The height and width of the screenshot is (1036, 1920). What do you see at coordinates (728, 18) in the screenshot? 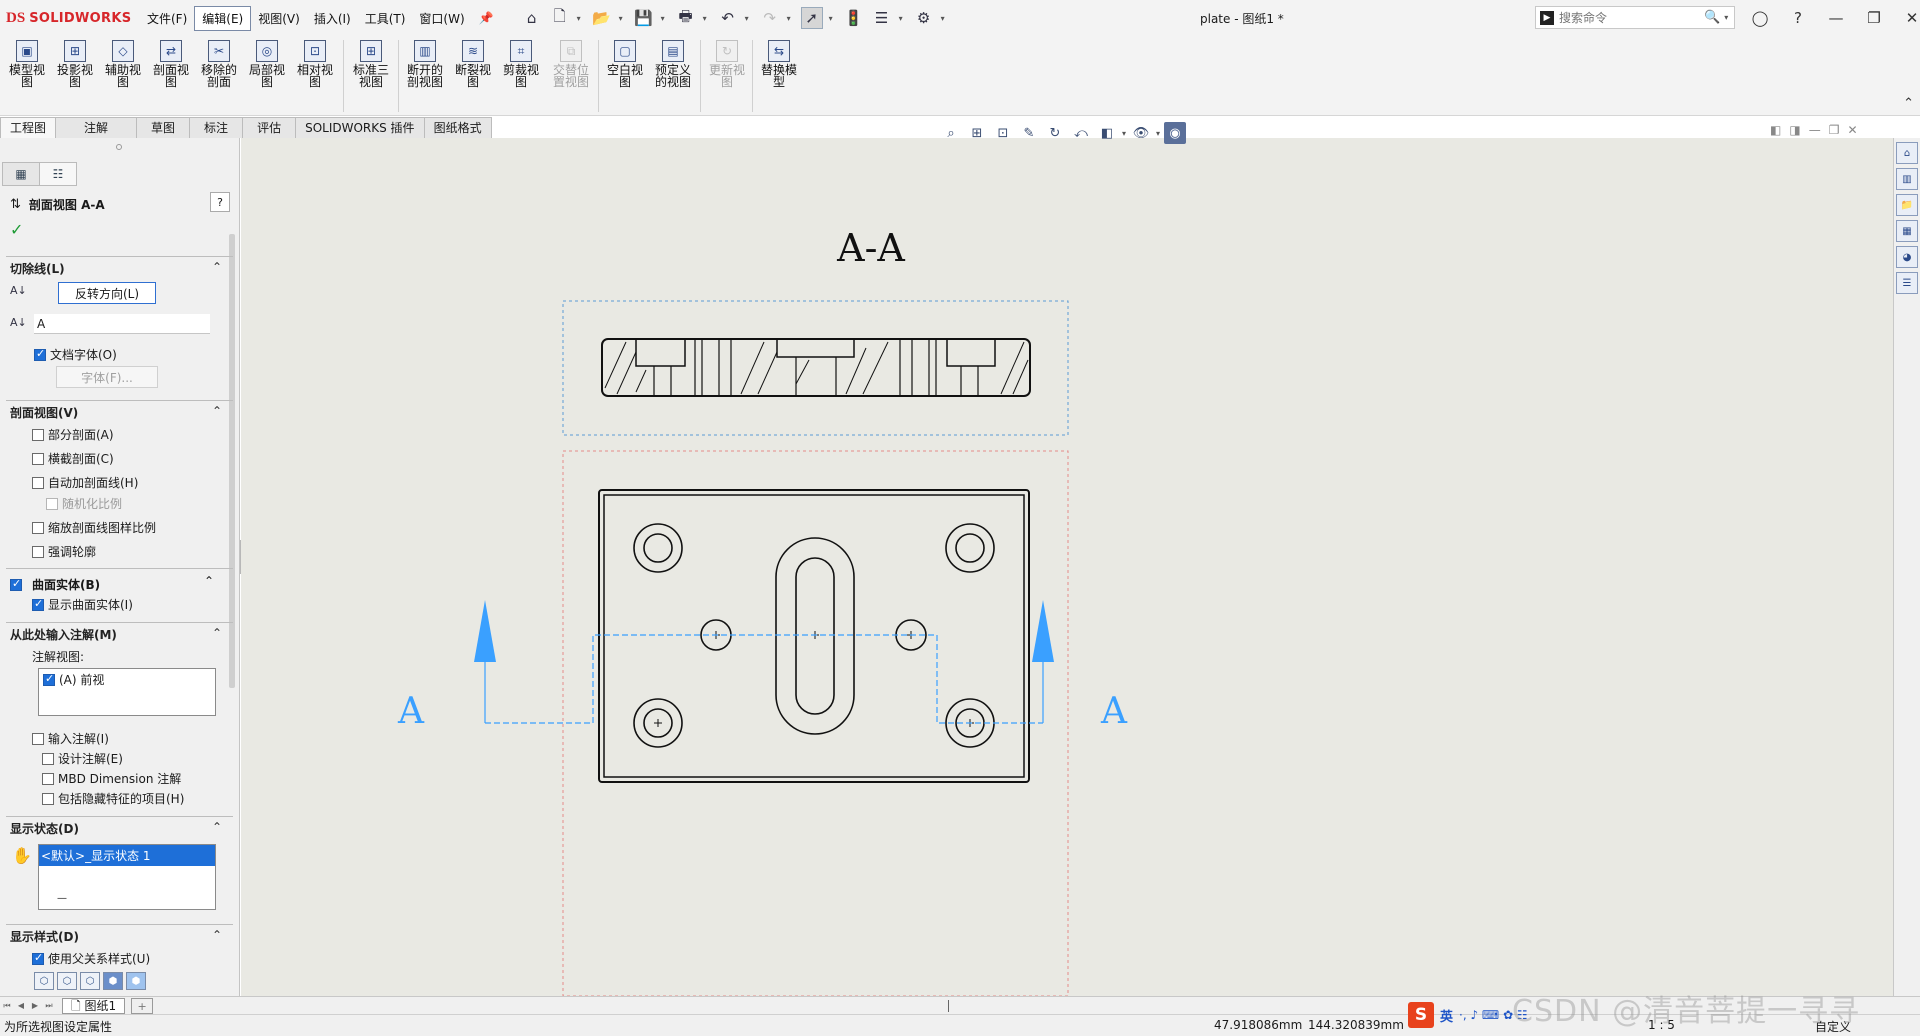
I see `undo-icon: ↶` at bounding box center [728, 18].